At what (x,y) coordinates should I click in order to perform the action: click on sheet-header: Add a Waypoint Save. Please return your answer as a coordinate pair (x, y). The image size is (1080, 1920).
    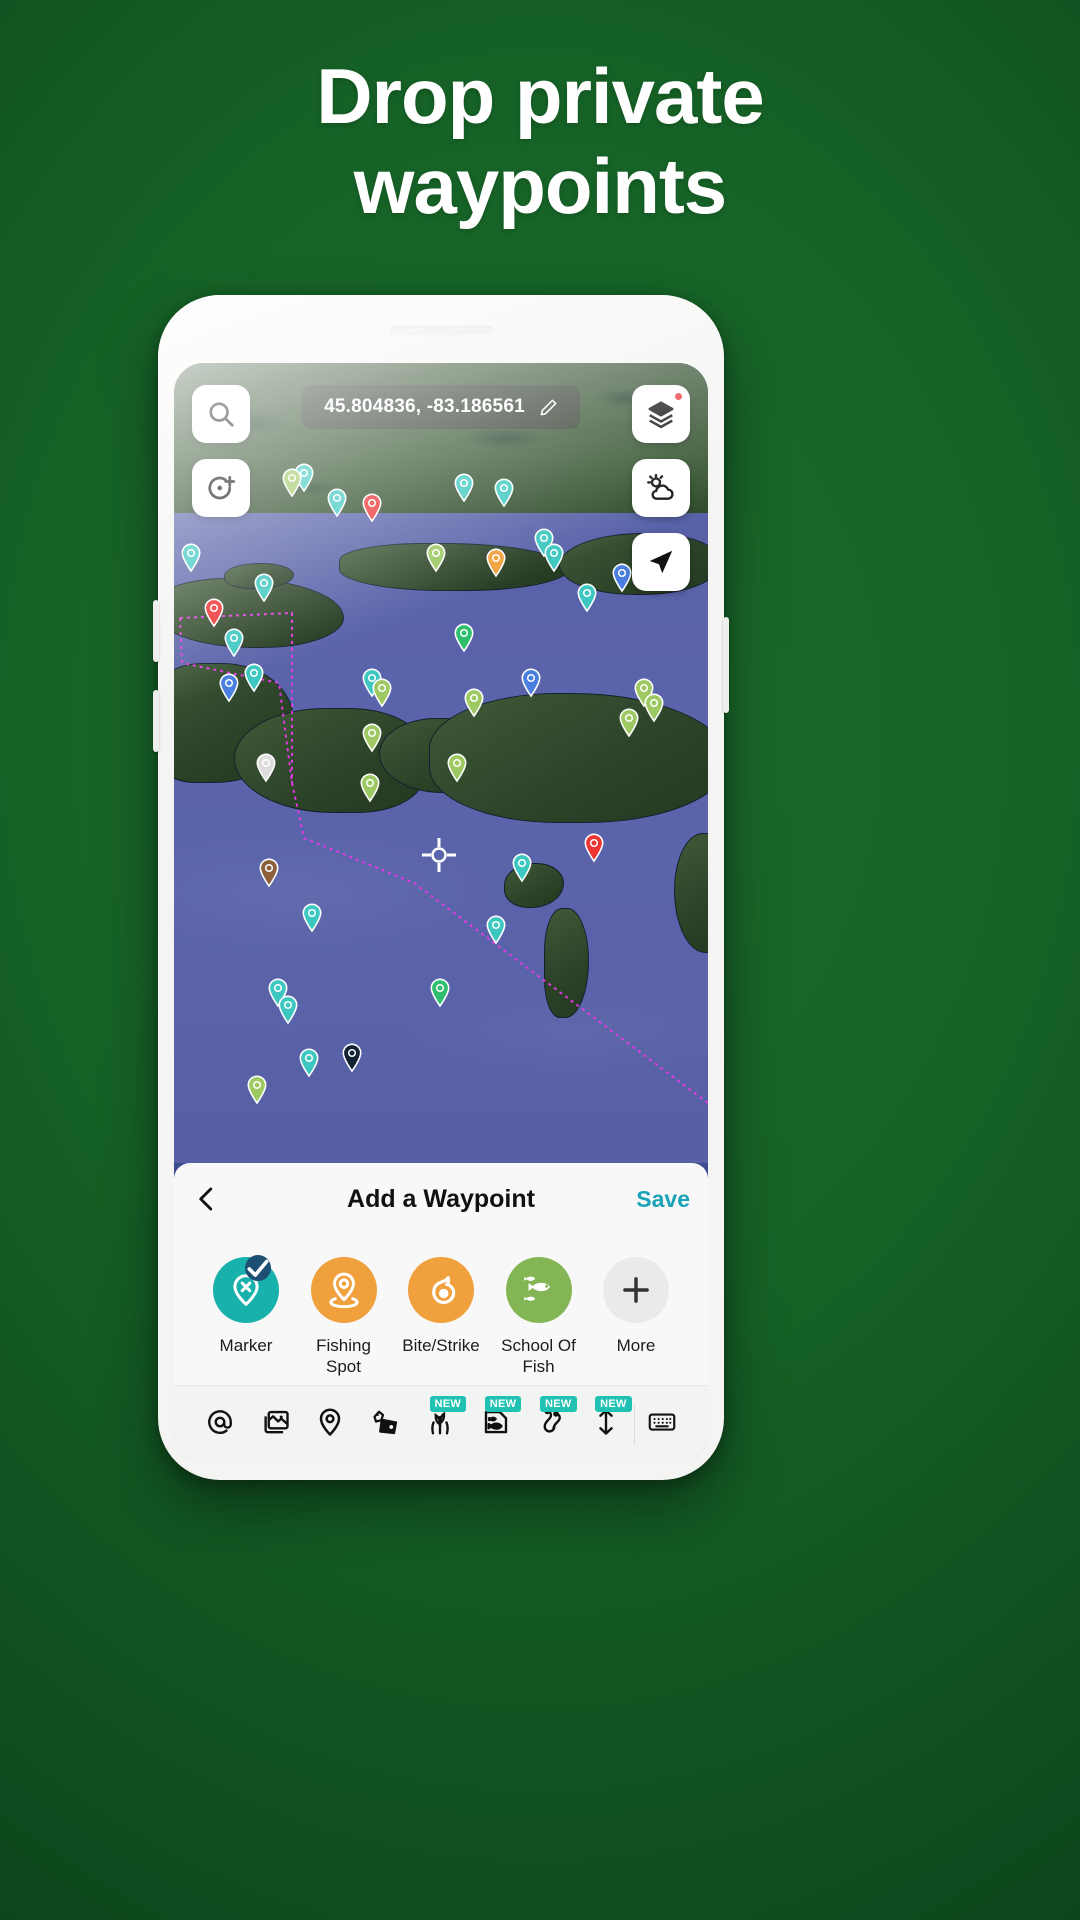
    Looking at the image, I should click on (441, 1199).